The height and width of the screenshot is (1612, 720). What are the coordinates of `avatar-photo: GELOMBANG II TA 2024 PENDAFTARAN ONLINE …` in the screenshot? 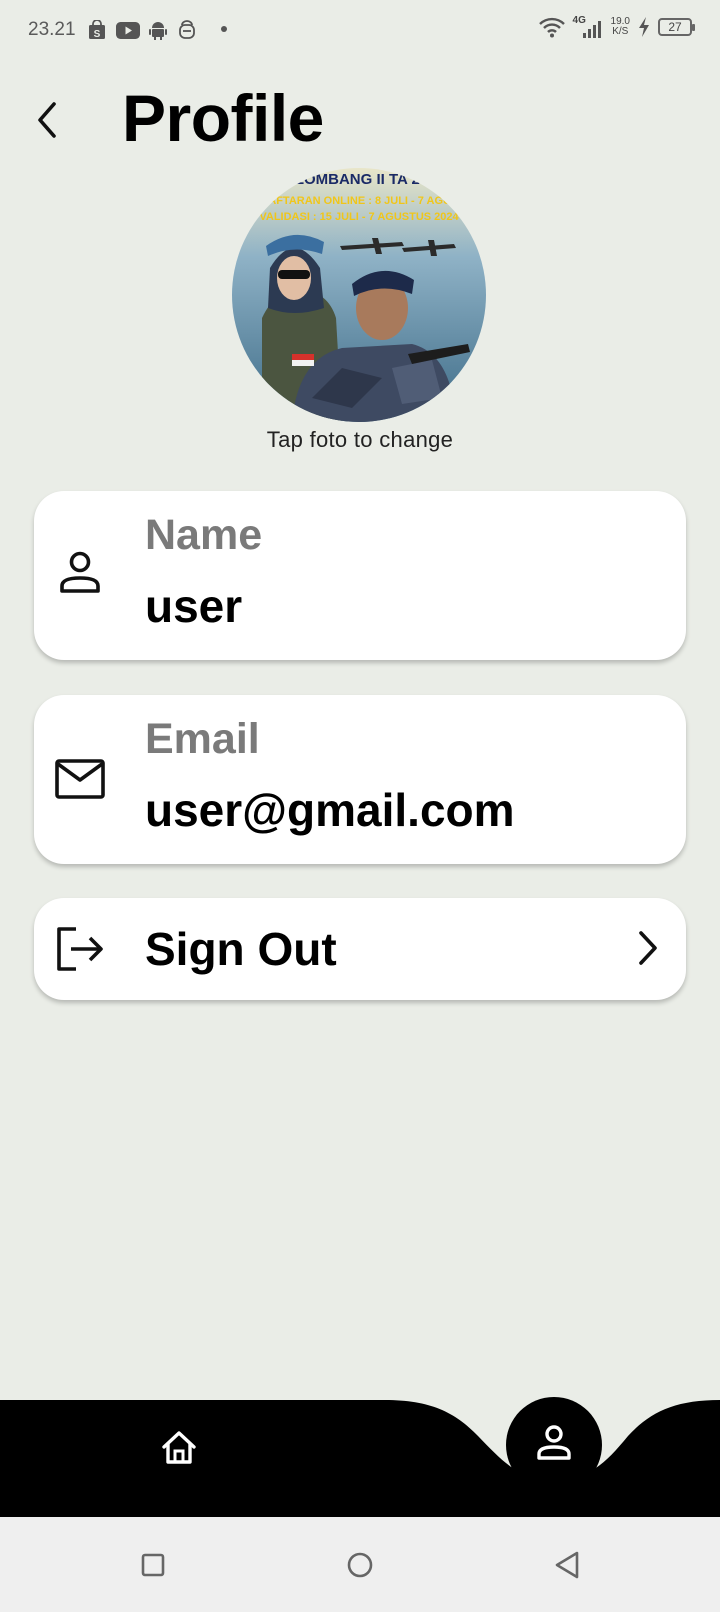 It's located at (359, 295).